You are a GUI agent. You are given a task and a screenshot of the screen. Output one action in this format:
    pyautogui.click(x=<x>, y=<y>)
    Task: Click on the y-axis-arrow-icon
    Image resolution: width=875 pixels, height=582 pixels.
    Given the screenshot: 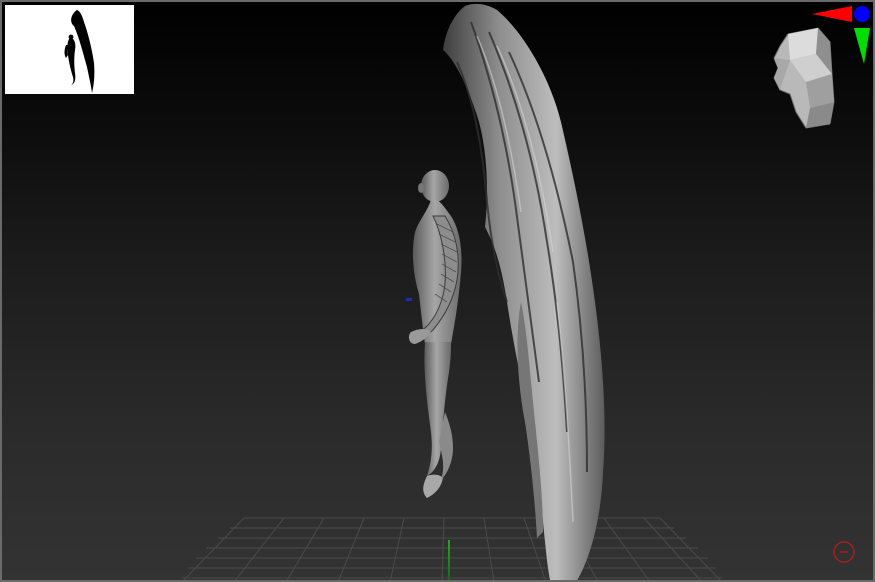 What is the action you would take?
    pyautogui.click(x=862, y=46)
    